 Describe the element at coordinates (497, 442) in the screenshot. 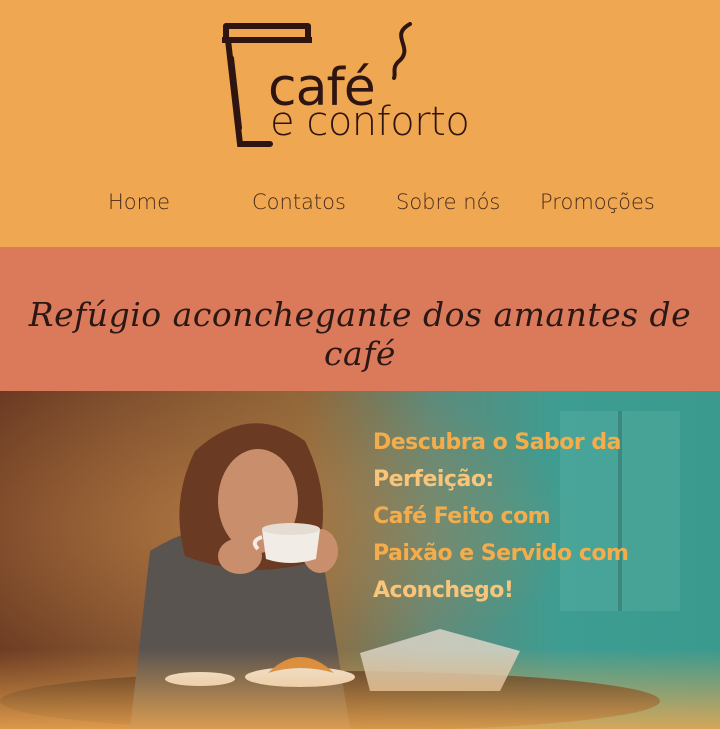

I see `hero-line-1: Descubra o Sabor da` at that location.